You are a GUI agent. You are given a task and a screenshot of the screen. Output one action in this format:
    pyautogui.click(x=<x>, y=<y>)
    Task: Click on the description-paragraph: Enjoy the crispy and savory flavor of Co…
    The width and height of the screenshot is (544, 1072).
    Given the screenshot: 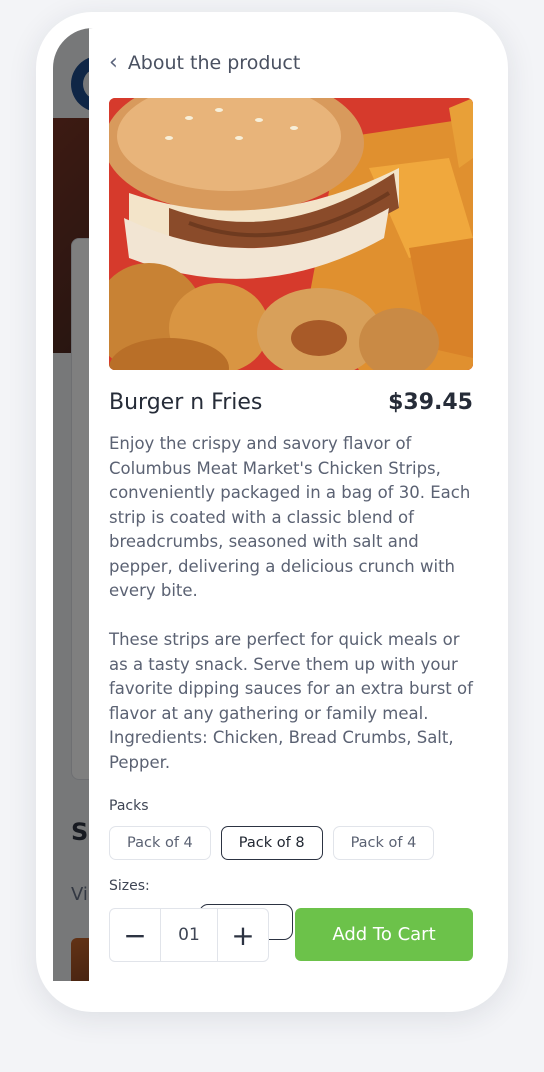 What is the action you would take?
    pyautogui.click(x=290, y=517)
    